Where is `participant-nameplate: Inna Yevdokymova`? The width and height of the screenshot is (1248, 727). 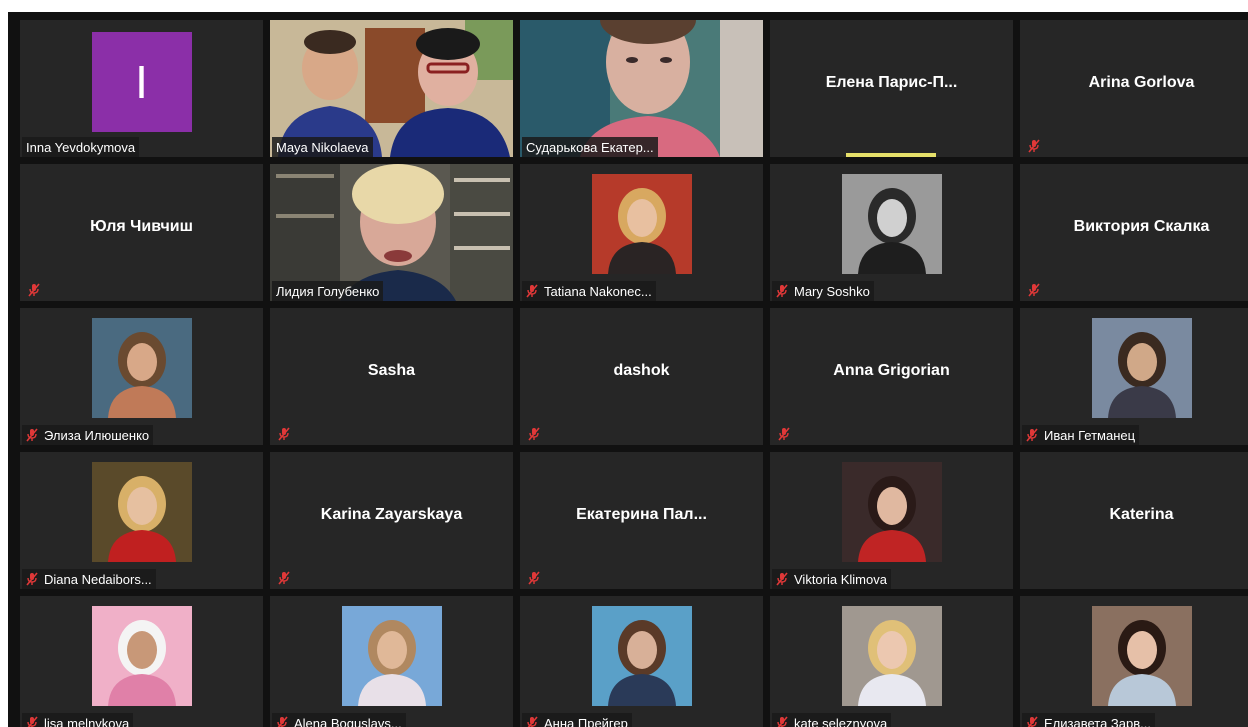 participant-nameplate: Inna Yevdokymova is located at coordinates (81, 147).